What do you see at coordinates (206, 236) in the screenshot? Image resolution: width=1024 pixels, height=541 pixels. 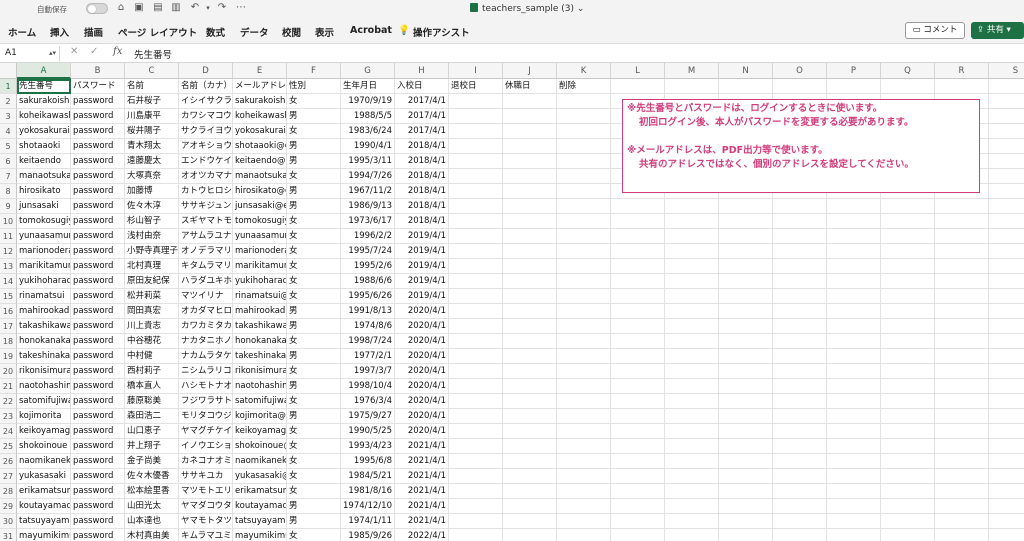 I see `table-cell: アサムラユナ` at bounding box center [206, 236].